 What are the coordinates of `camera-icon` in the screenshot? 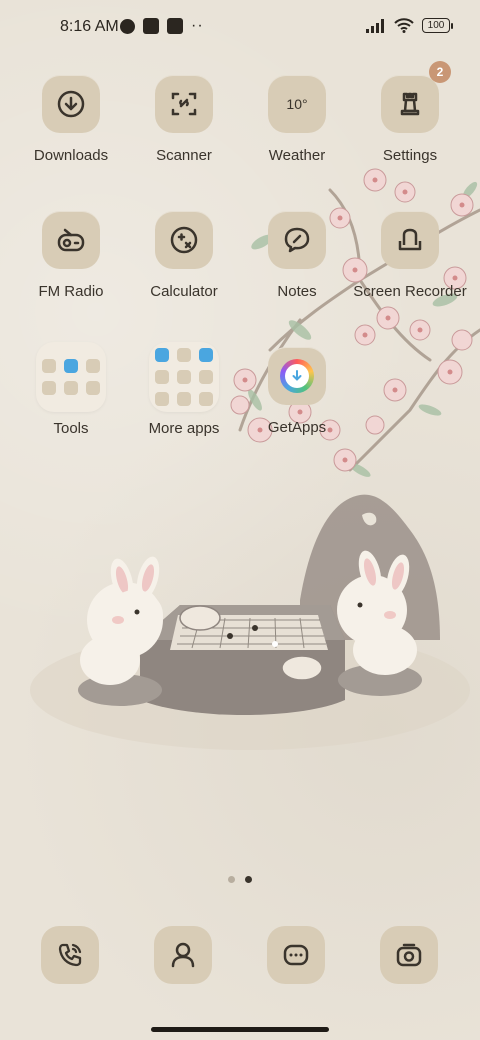 It's located at (409, 955).